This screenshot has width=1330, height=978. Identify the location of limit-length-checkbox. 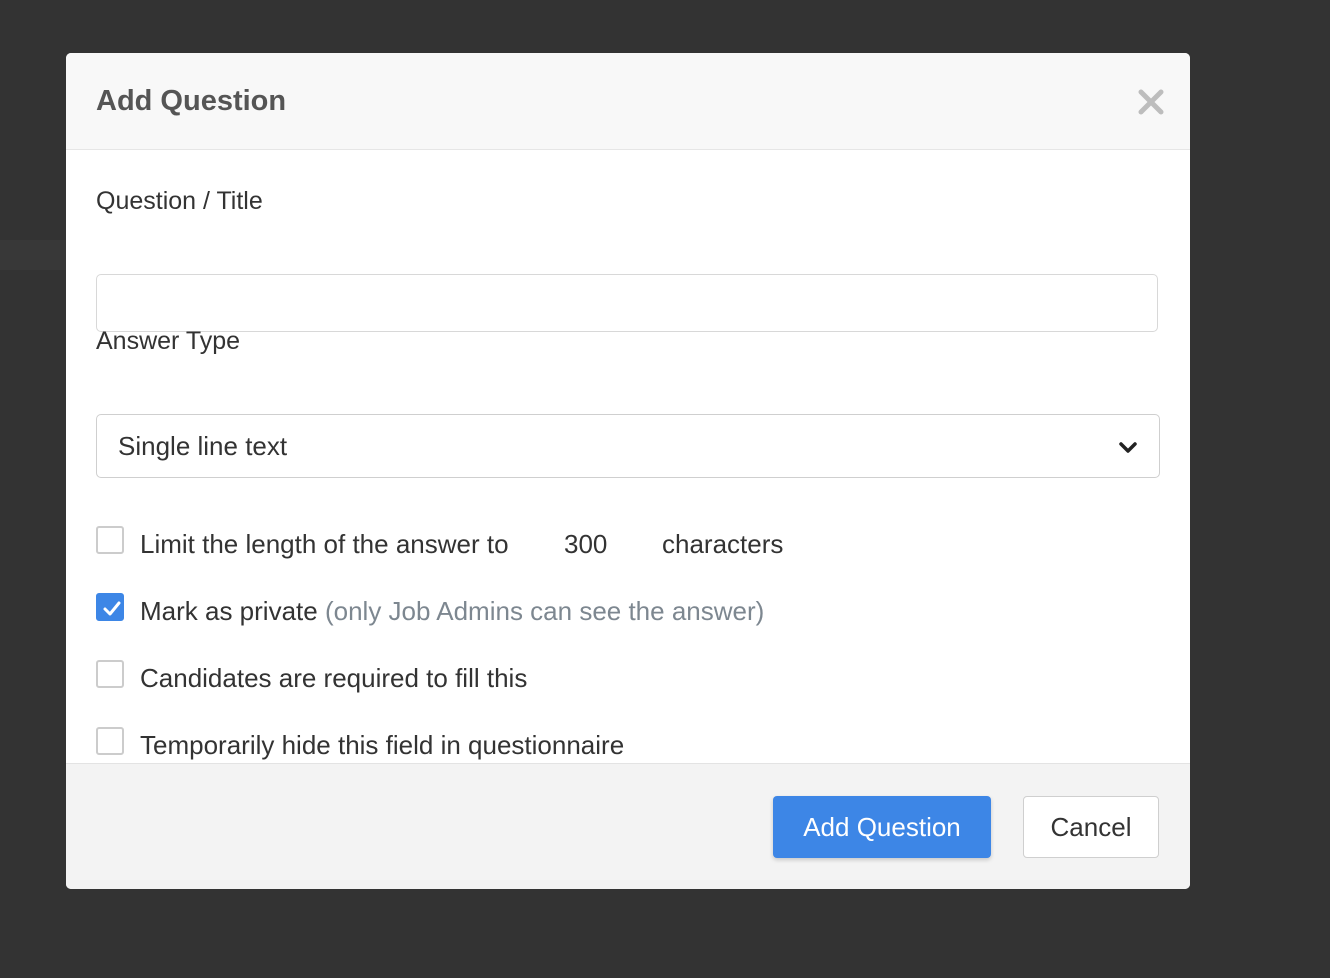
(110, 540).